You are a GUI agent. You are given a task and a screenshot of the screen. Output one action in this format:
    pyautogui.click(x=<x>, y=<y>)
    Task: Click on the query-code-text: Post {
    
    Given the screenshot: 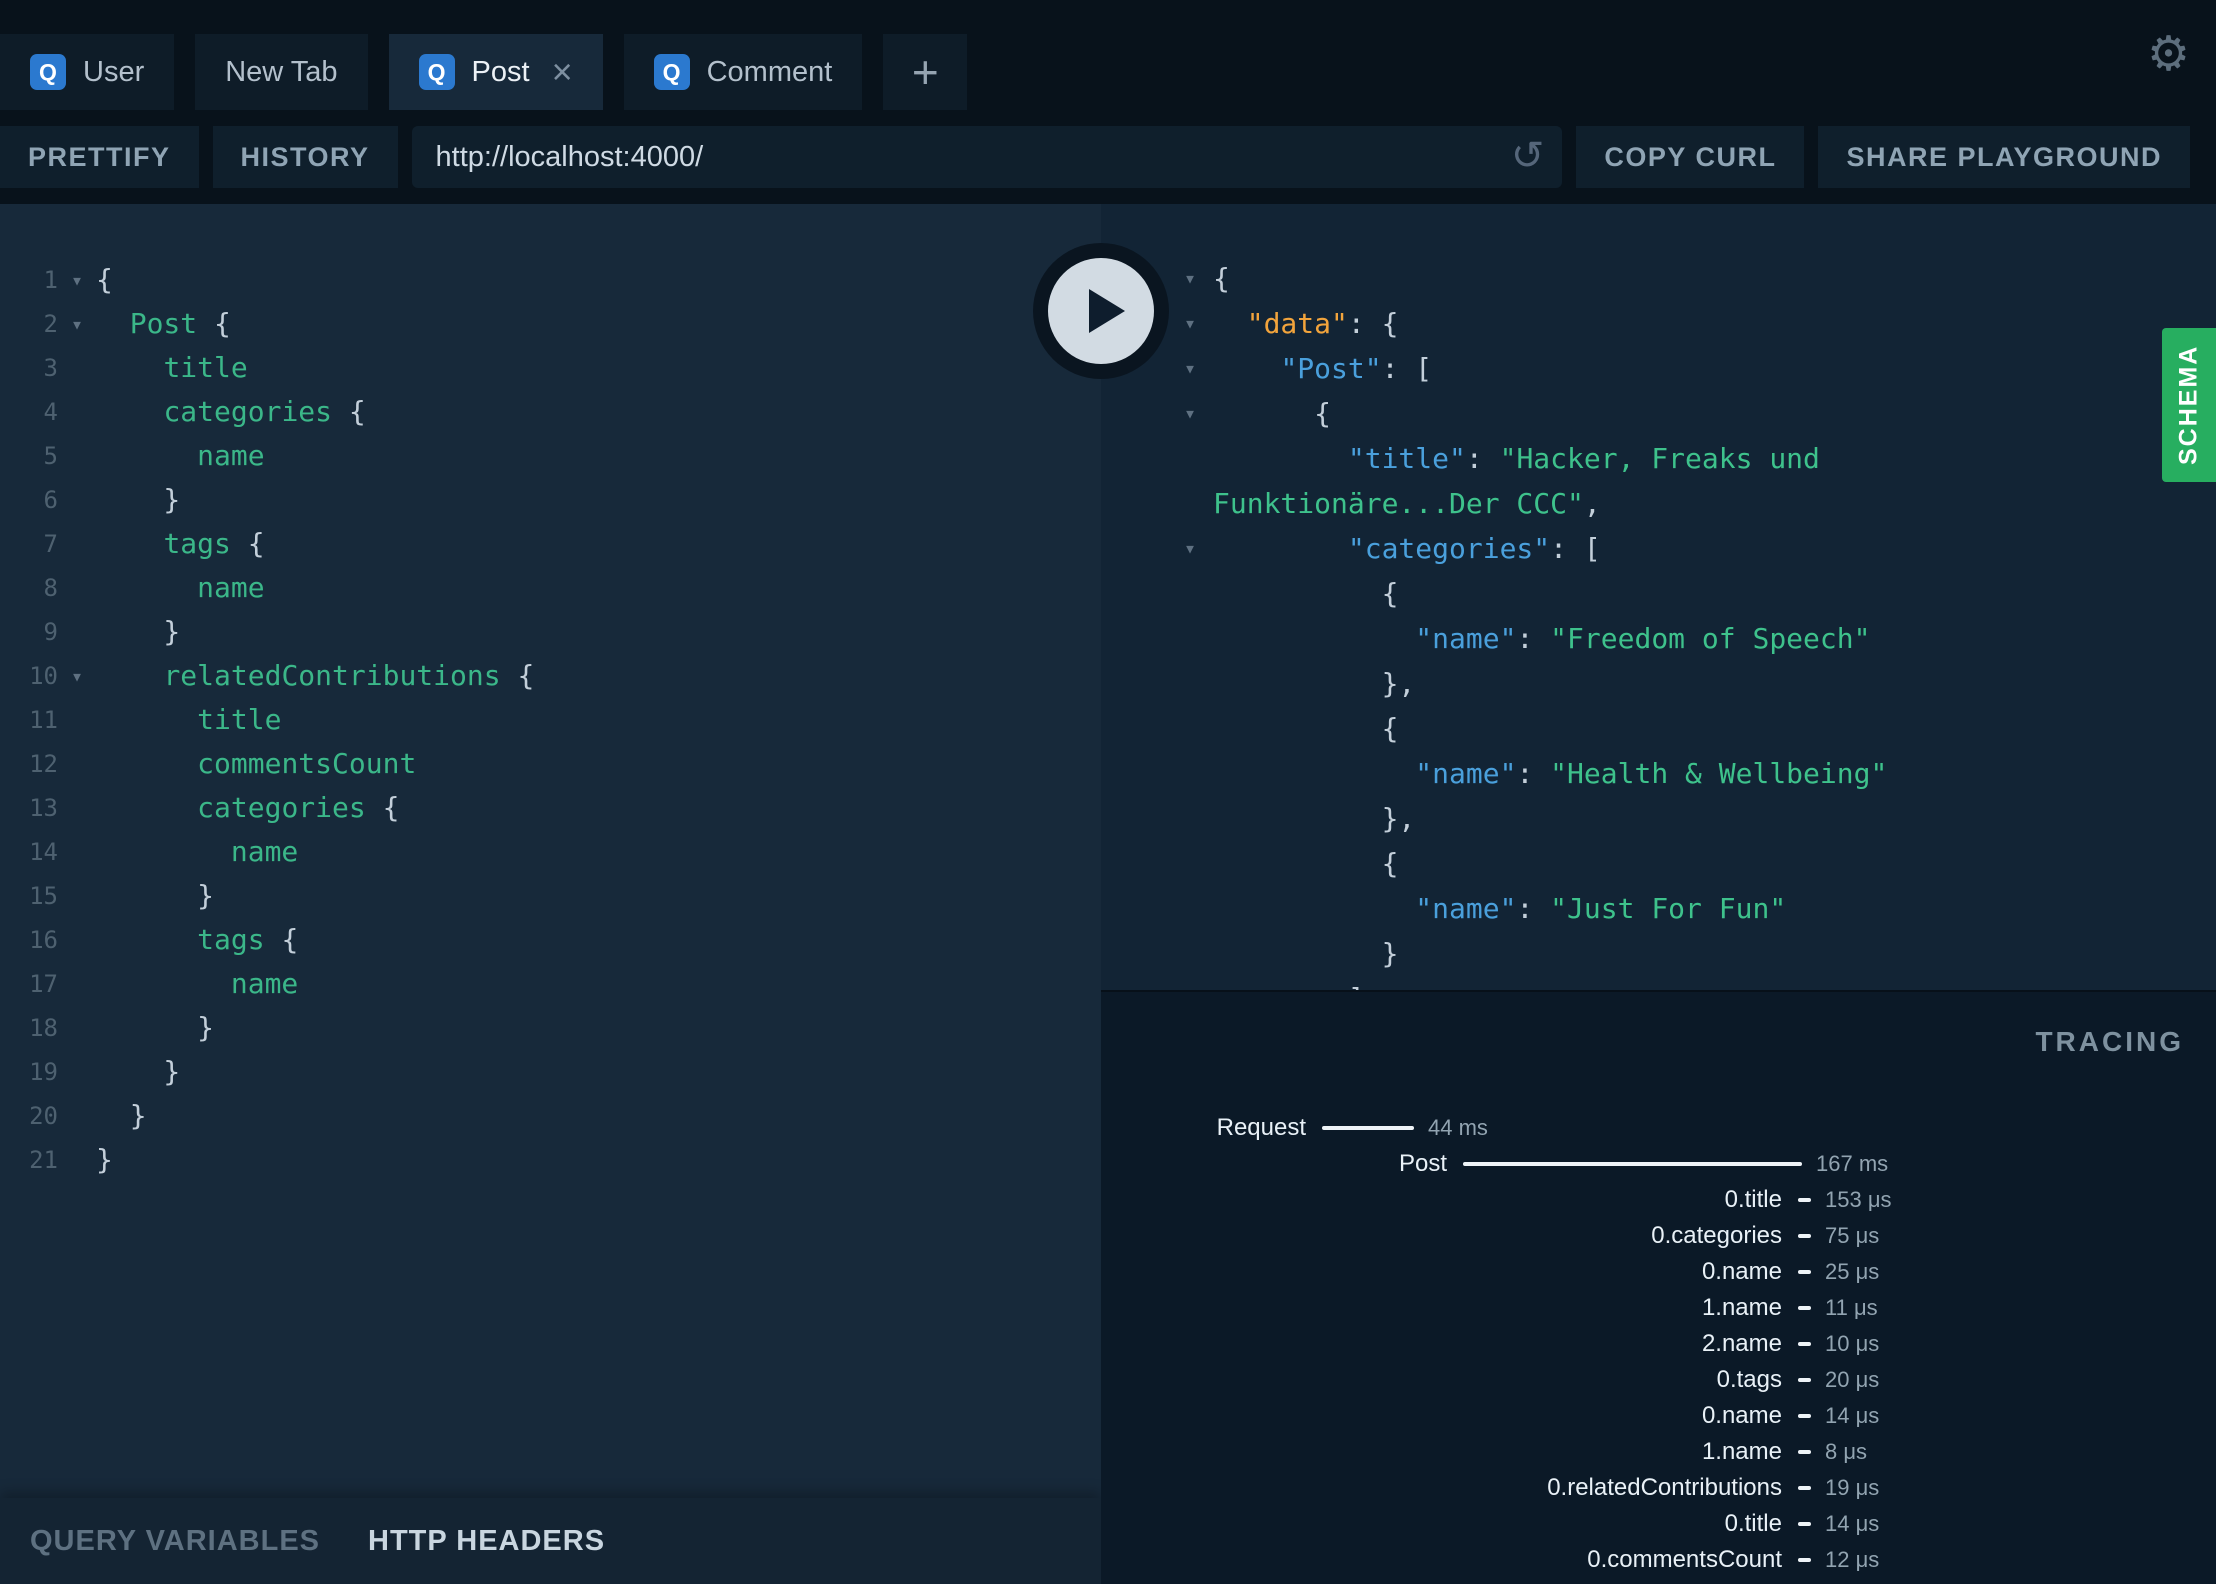 What is the action you would take?
    pyautogui.click(x=180, y=323)
    